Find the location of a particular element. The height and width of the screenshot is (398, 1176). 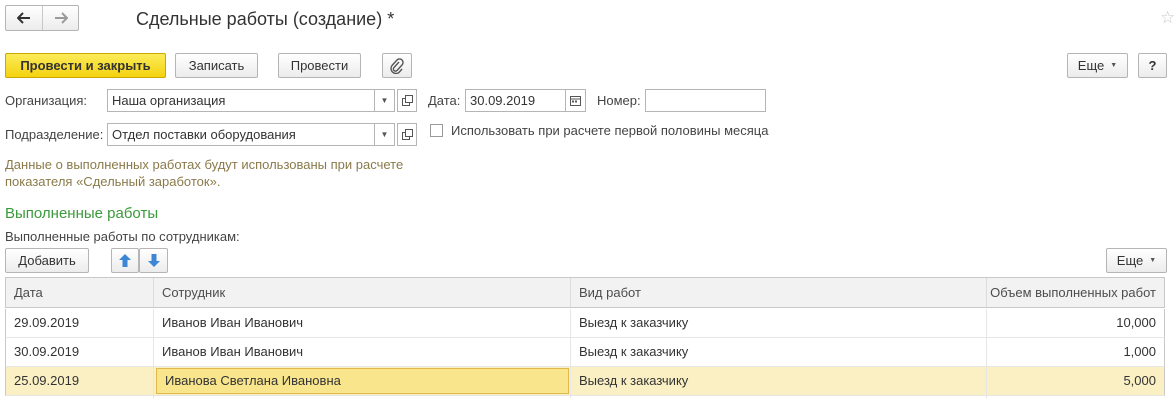

cell-employee-active: Иванова Светлана Ивановна is located at coordinates (362, 381).